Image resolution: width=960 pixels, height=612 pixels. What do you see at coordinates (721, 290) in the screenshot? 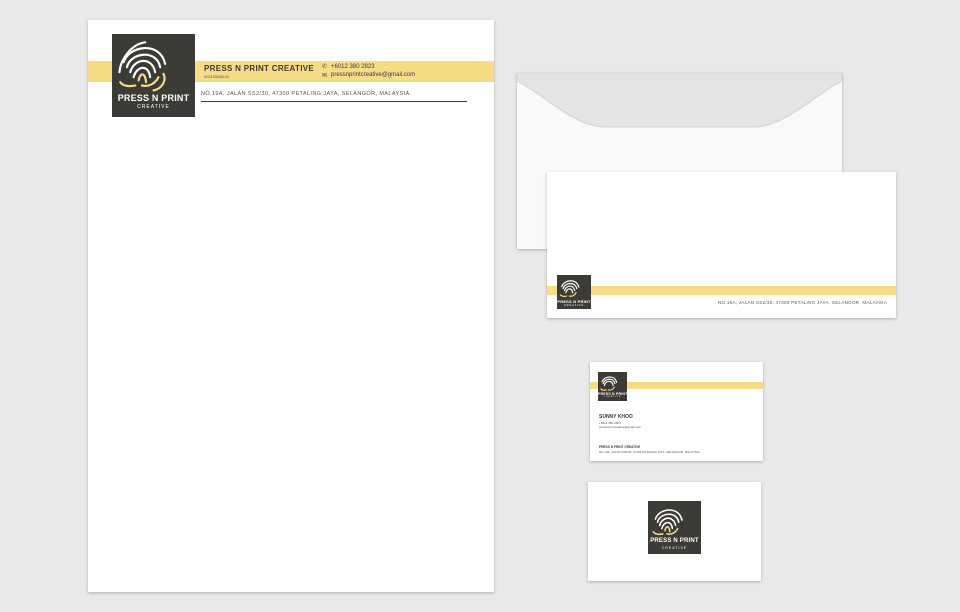
I see `yellow-accent-band` at bounding box center [721, 290].